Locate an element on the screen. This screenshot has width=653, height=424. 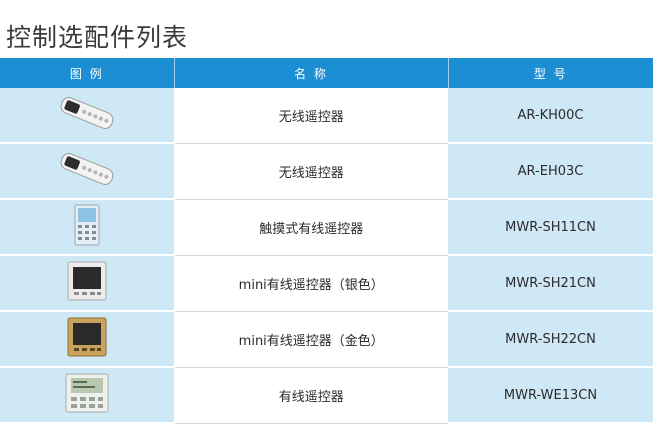
table-row: 无线遥控器 AR-EH03C is located at coordinates (326, 171).